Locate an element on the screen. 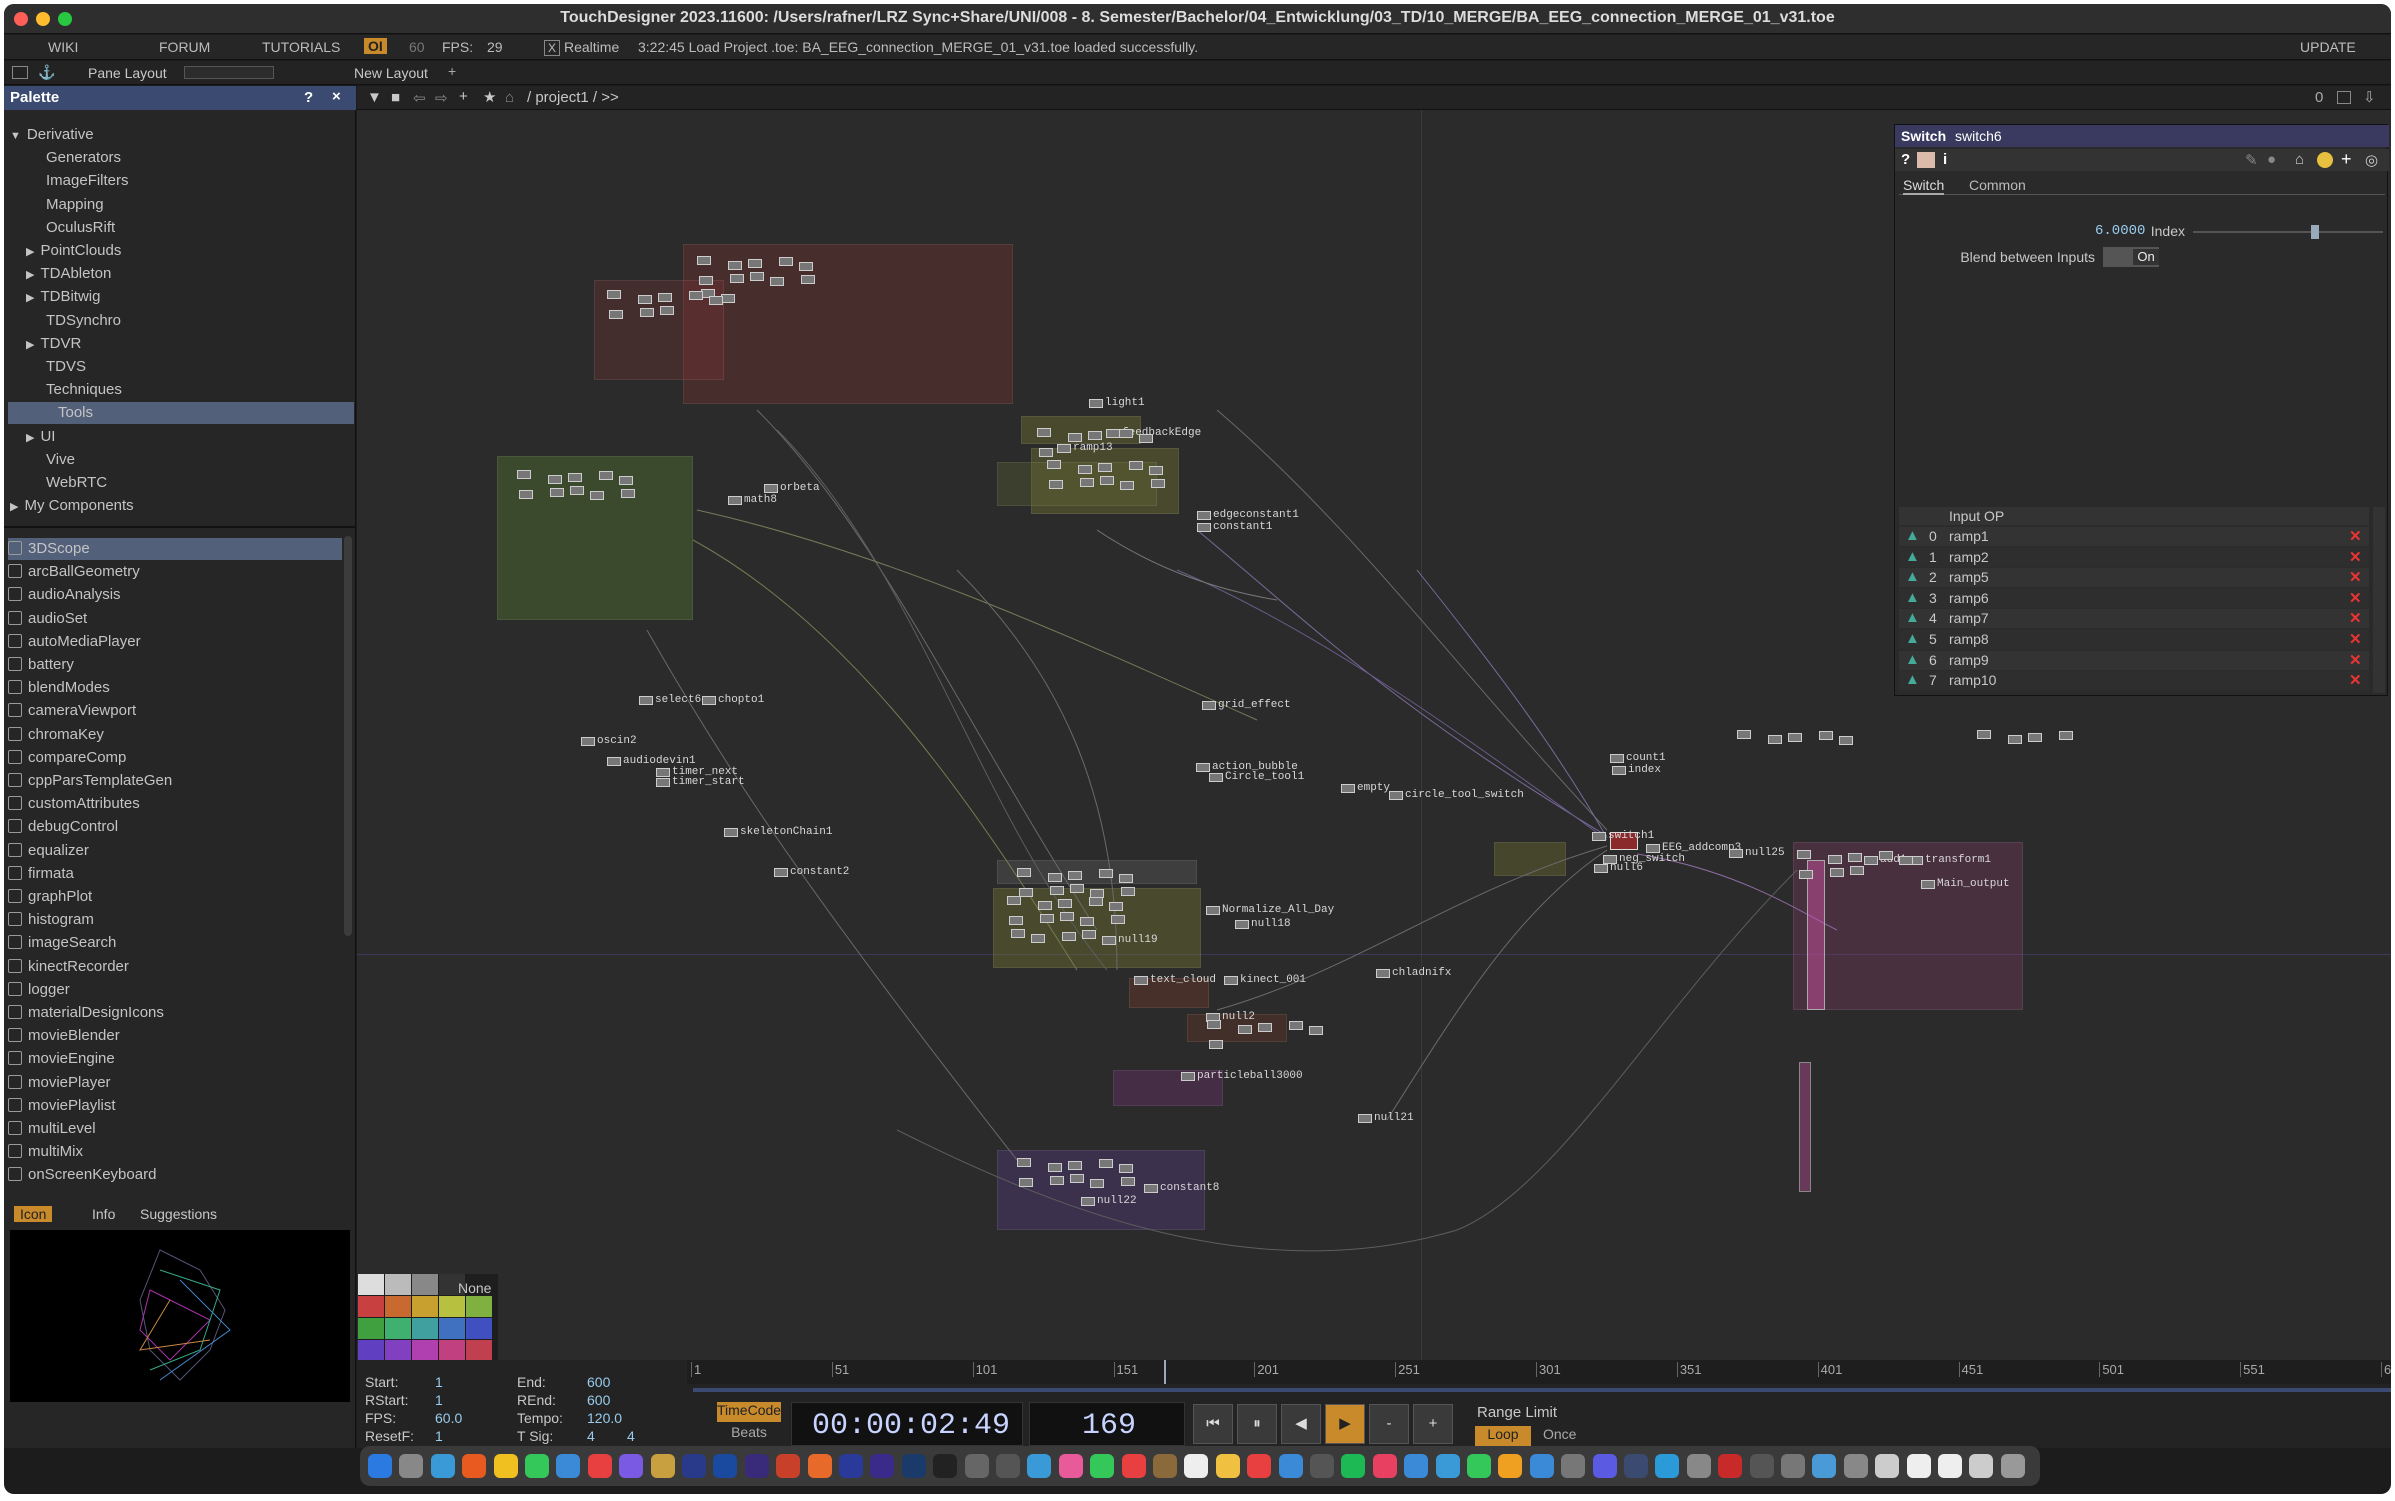 The height and width of the screenshot is (1501, 2395). add-icon: + is located at coordinates (463, 96).